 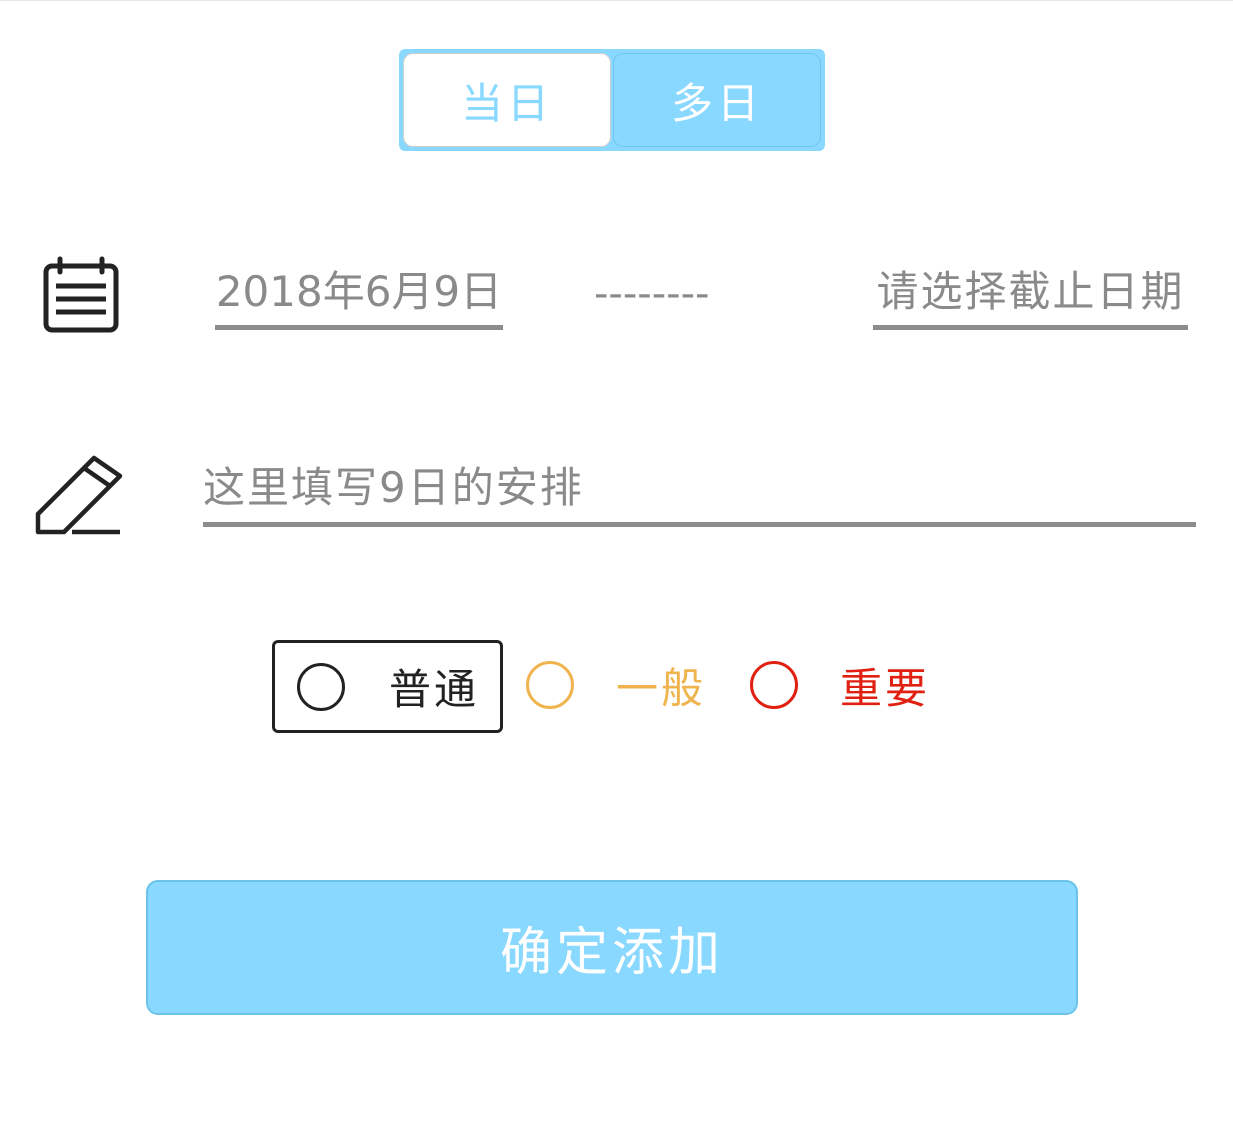 What do you see at coordinates (81, 295) in the screenshot?
I see `calendar-icon` at bounding box center [81, 295].